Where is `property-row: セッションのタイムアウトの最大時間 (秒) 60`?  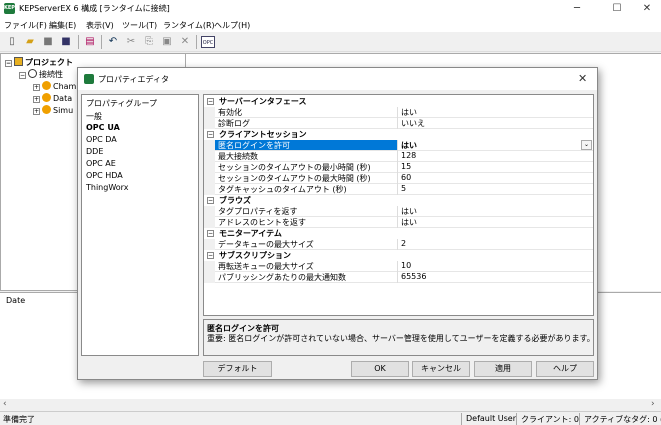
property-row: セッションのタイムアウトの最大時間 (秒) 60 is located at coordinates (398, 178).